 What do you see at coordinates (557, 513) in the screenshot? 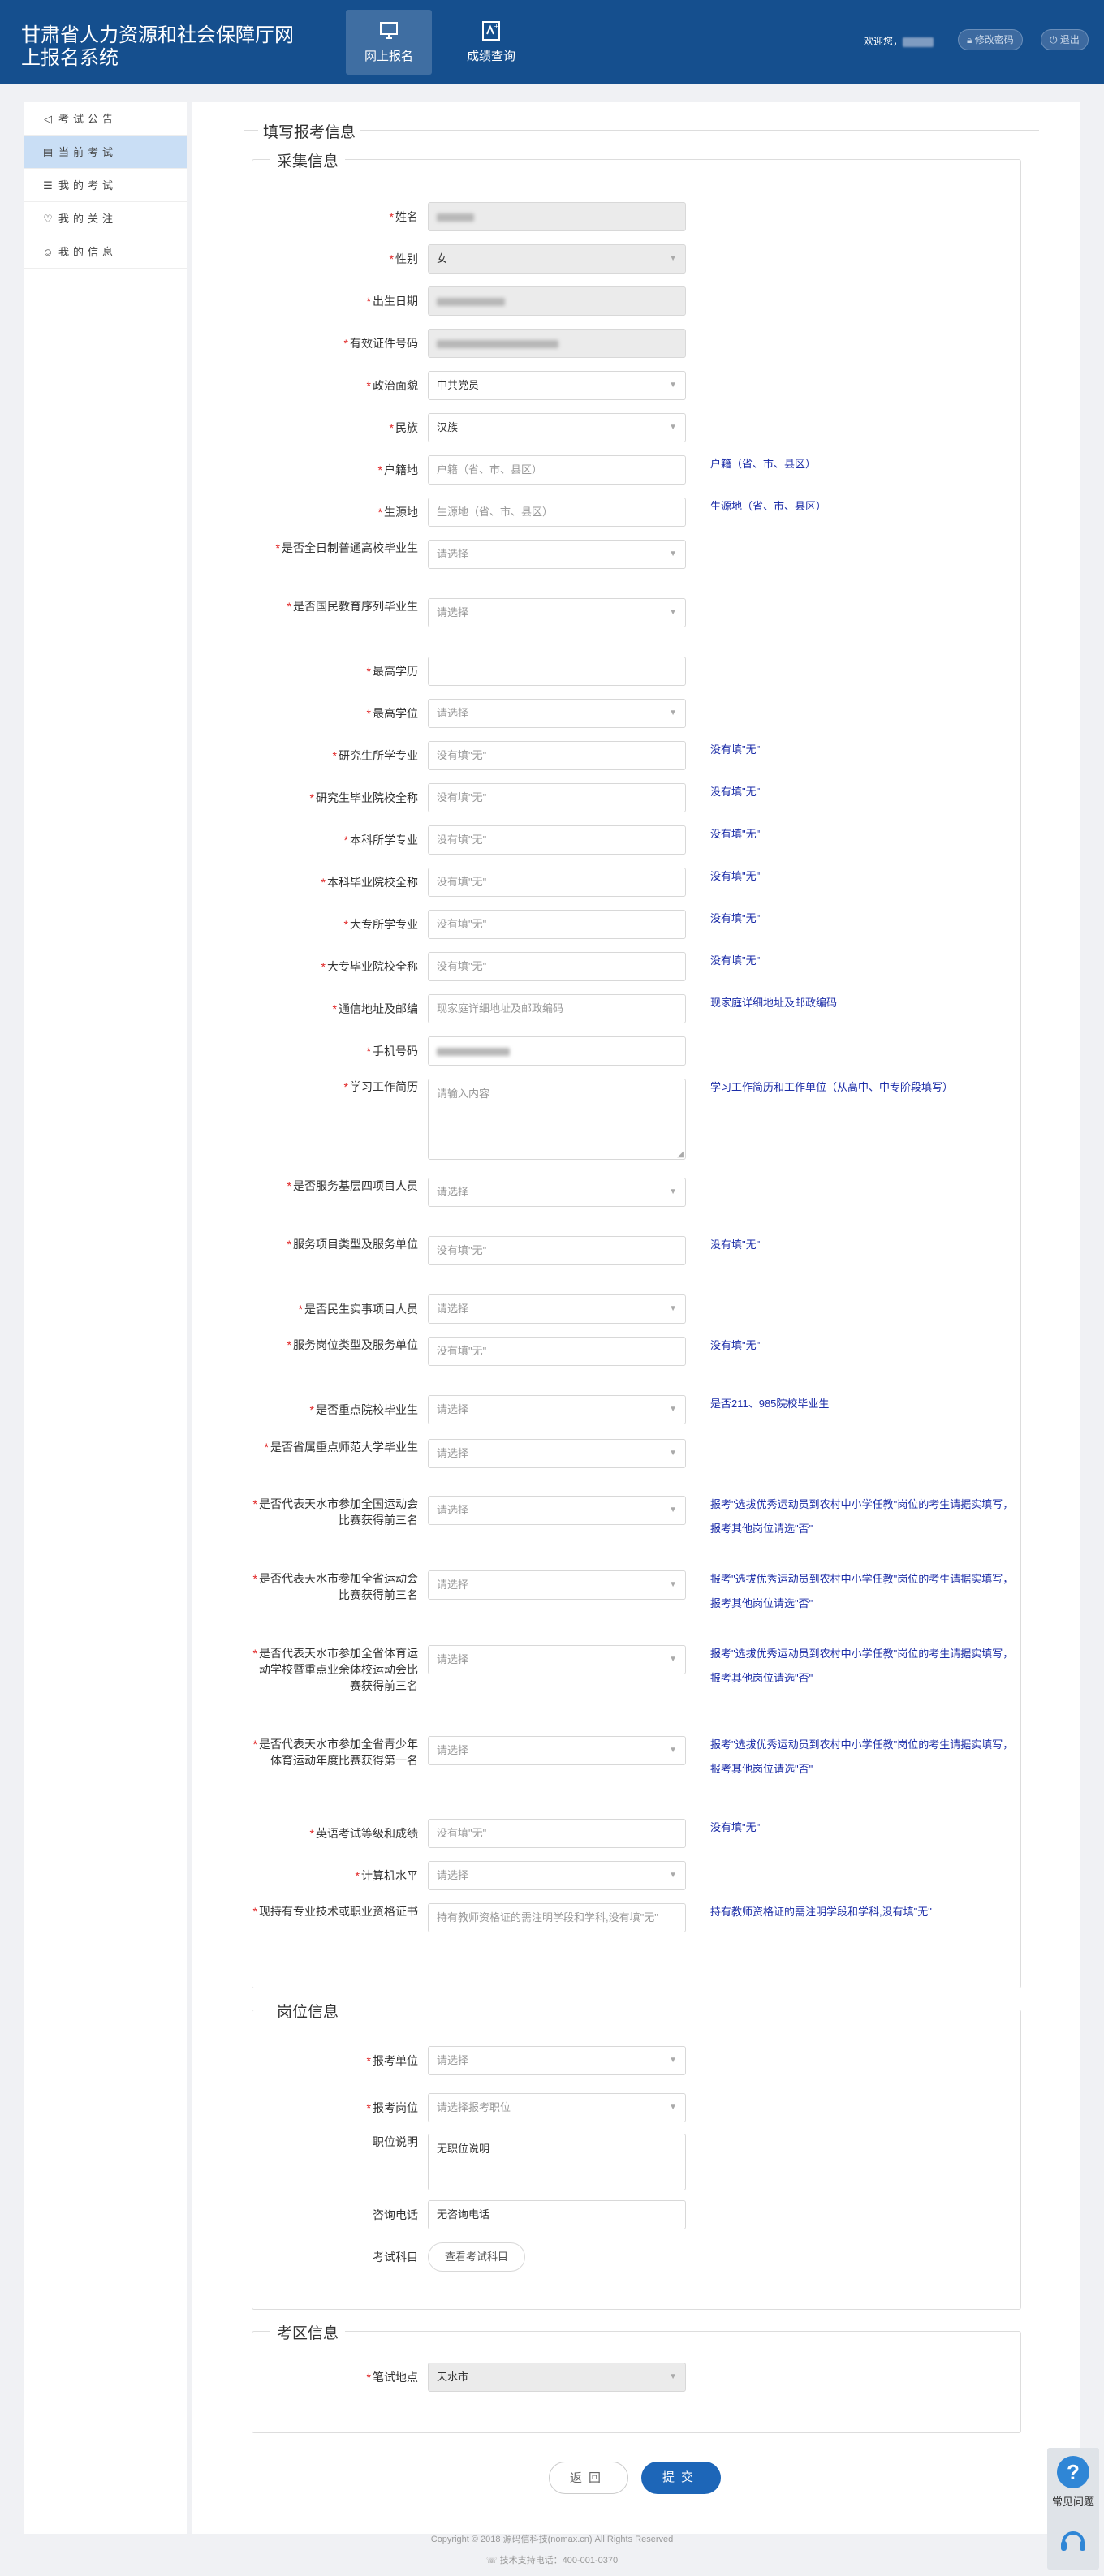
I see `text-input: 生源地（省、市、县区）` at bounding box center [557, 513].